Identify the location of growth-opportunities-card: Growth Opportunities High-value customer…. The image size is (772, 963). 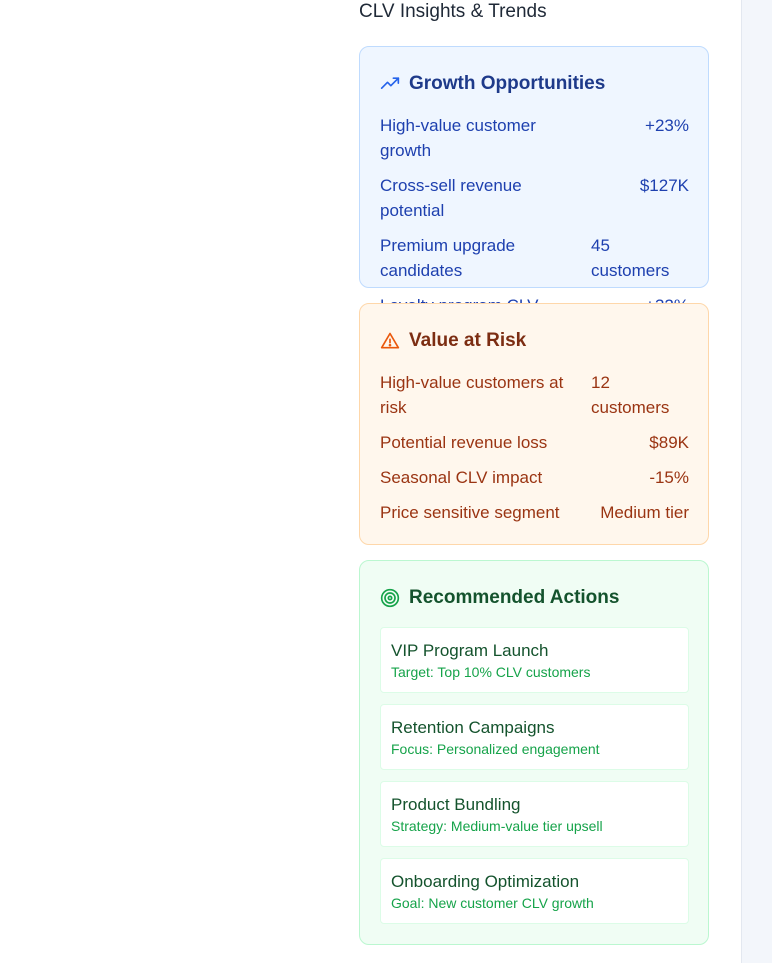
(534, 193).